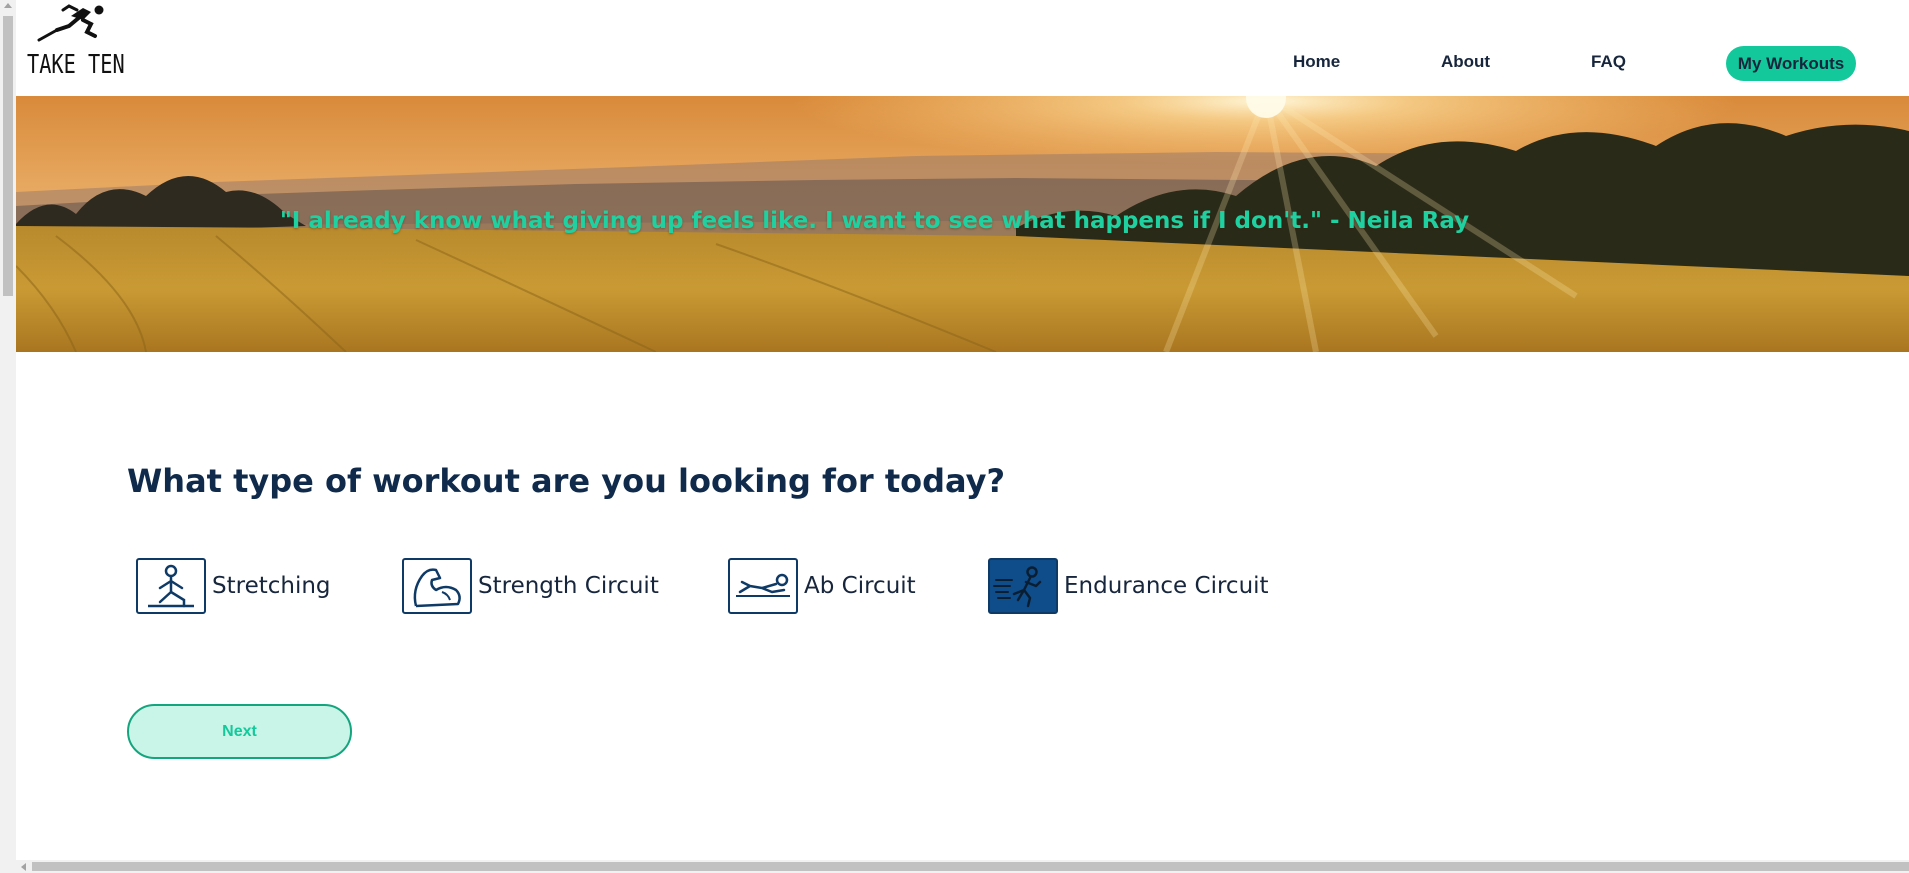  I want to click on site-header: TAKE TEN Home About FAQ My Workouts, so click(962, 48).